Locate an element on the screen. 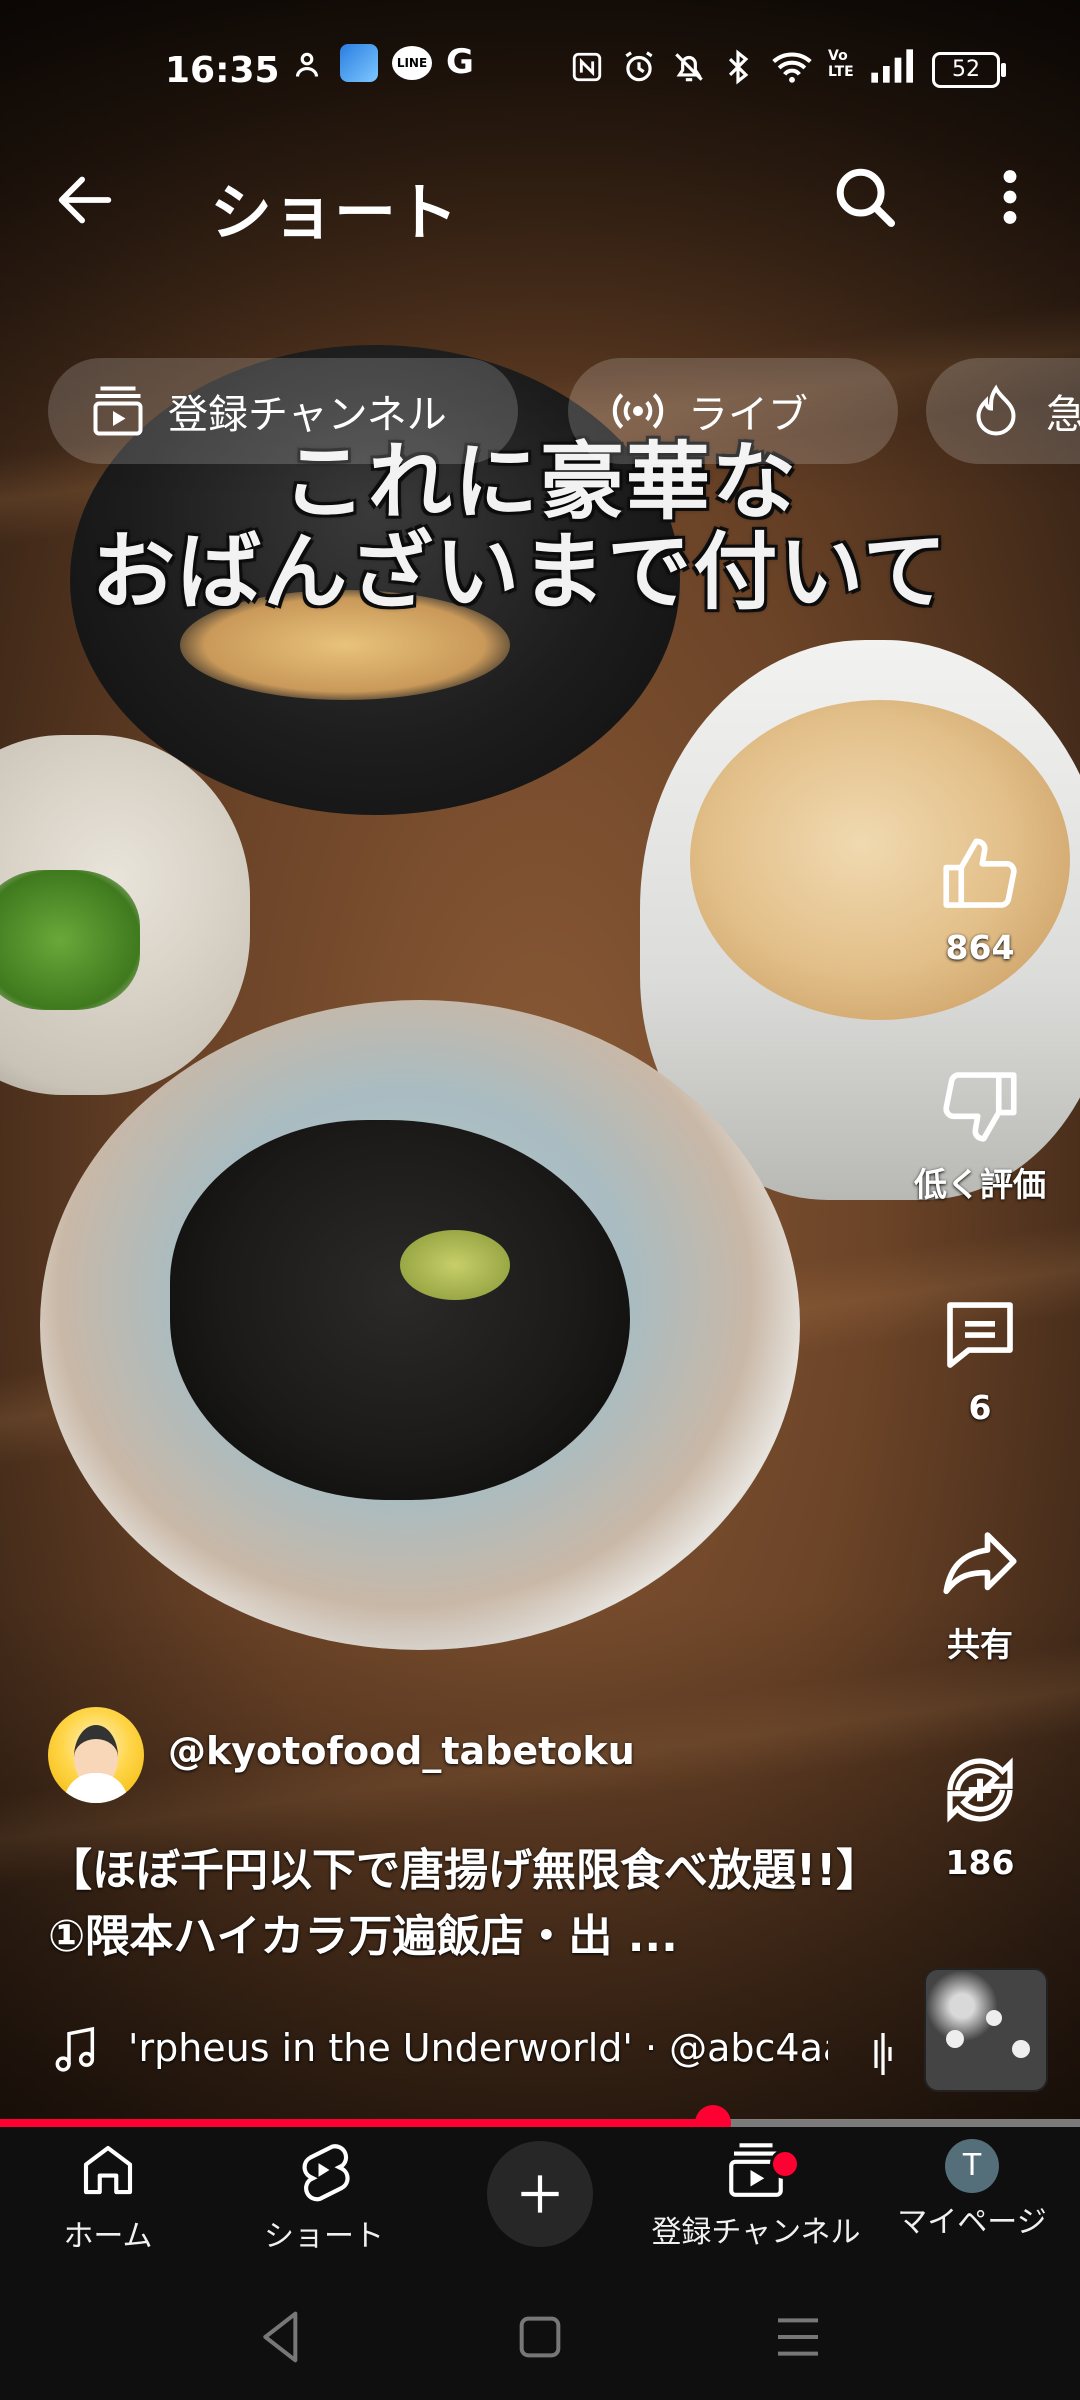 Image resolution: width=1080 pixels, height=2400 pixels. avatar-body is located at coordinates (96, 1788).